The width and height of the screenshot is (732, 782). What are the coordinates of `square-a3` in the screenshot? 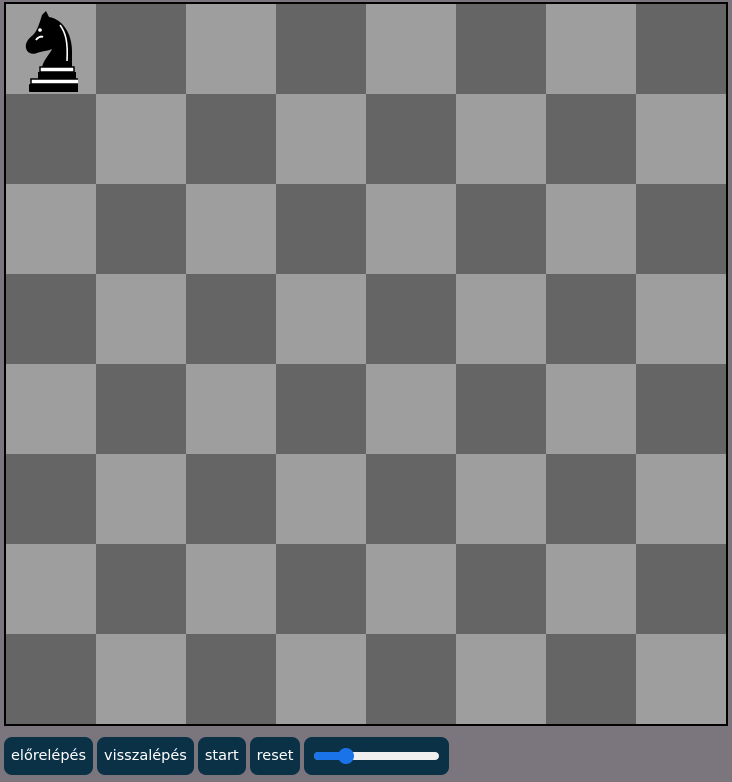 It's located at (51, 499).